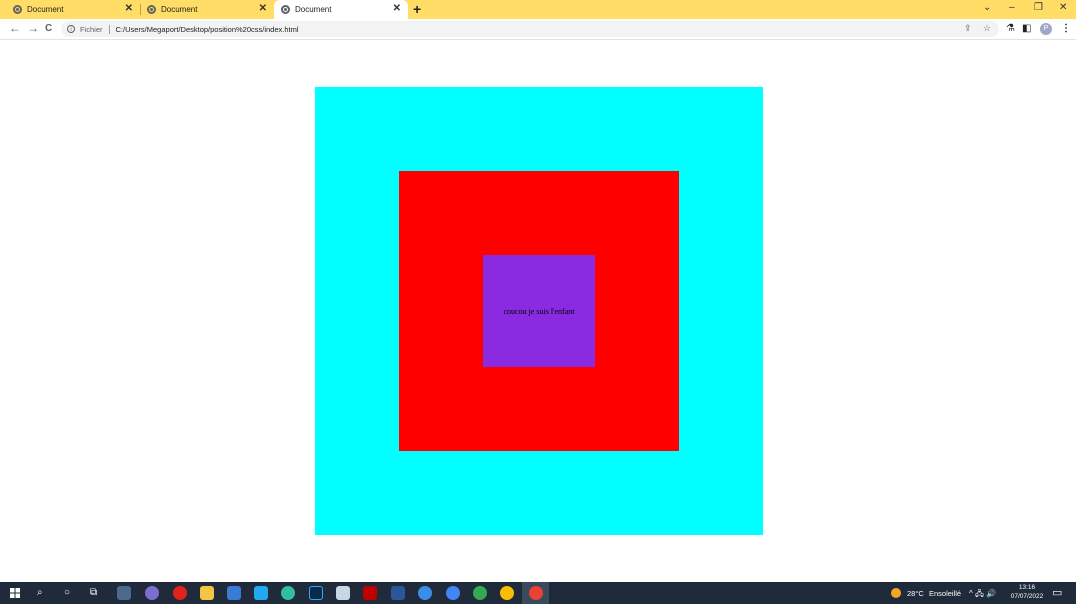  I want to click on system-tray-icons: ^ 🖧 🔊, so click(982, 595).